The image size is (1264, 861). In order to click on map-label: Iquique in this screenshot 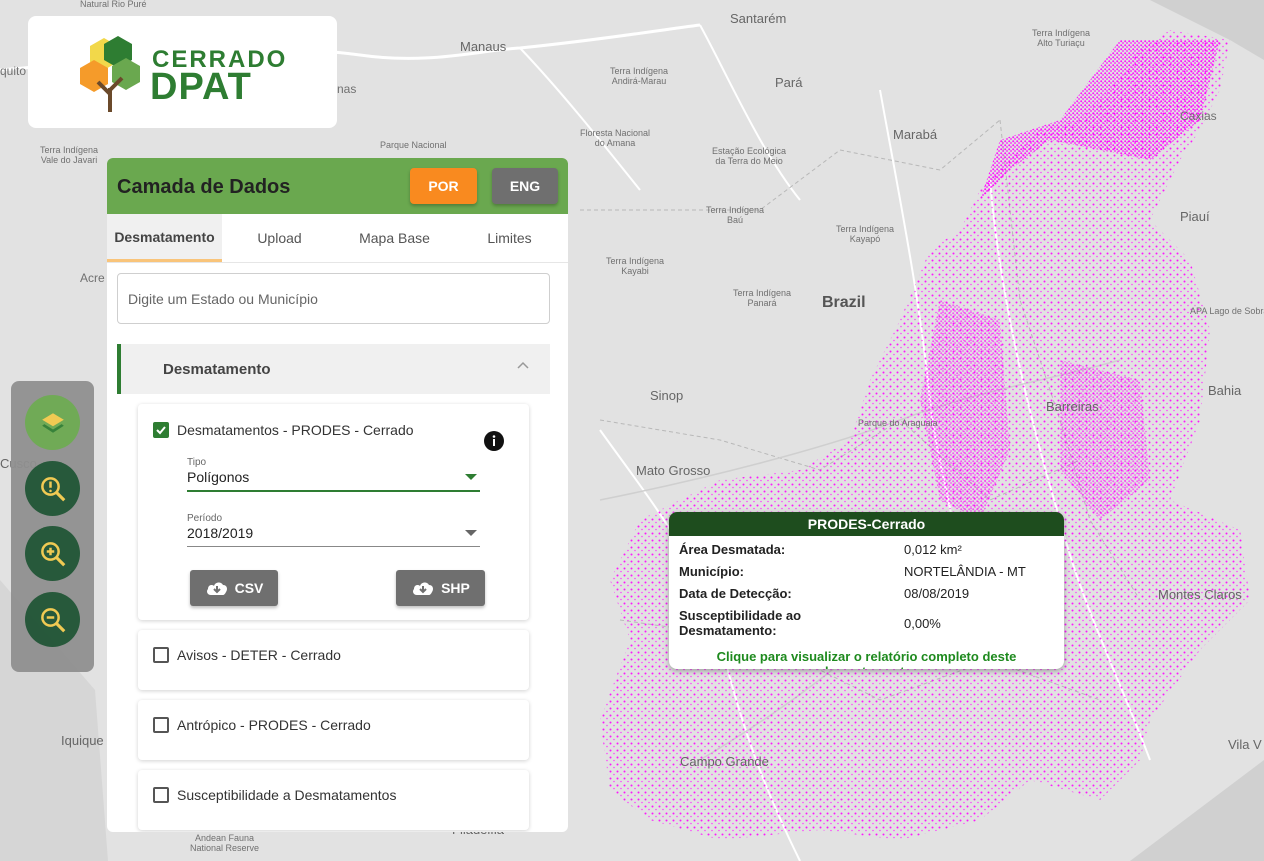, I will do `click(82, 740)`.